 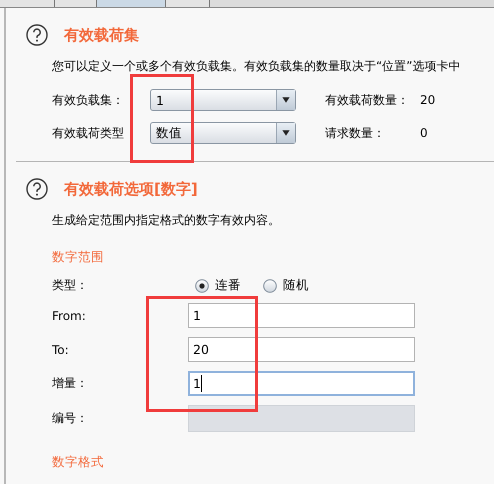 What do you see at coordinates (367, 100) in the screenshot?
I see `info-label: 有效载荷数量：` at bounding box center [367, 100].